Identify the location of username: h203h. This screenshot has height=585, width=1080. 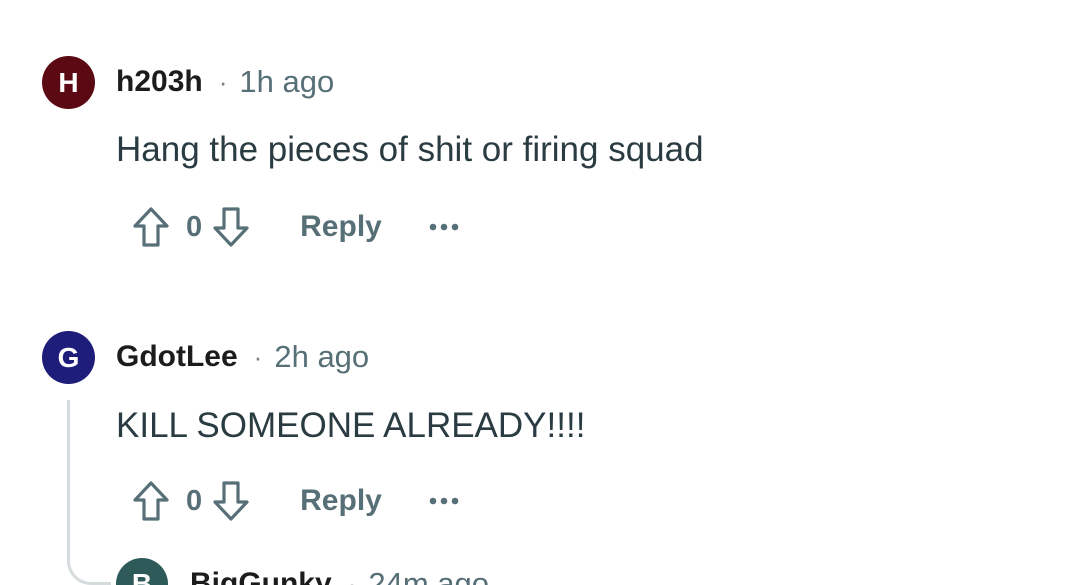
(159, 82).